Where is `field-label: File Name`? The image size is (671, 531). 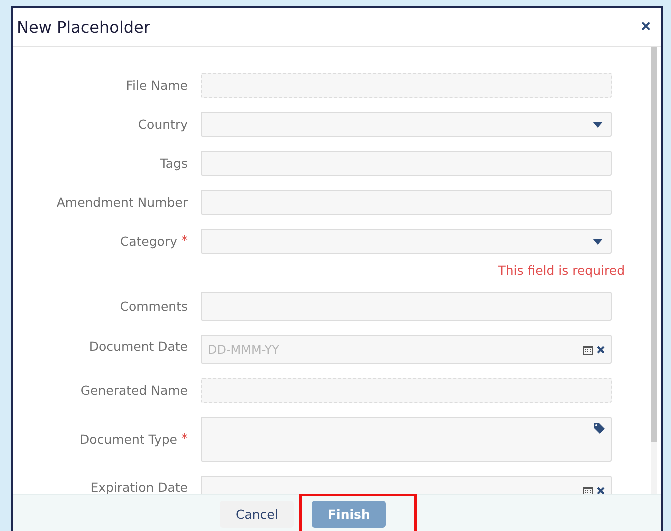
field-label: File Name is located at coordinates (157, 85).